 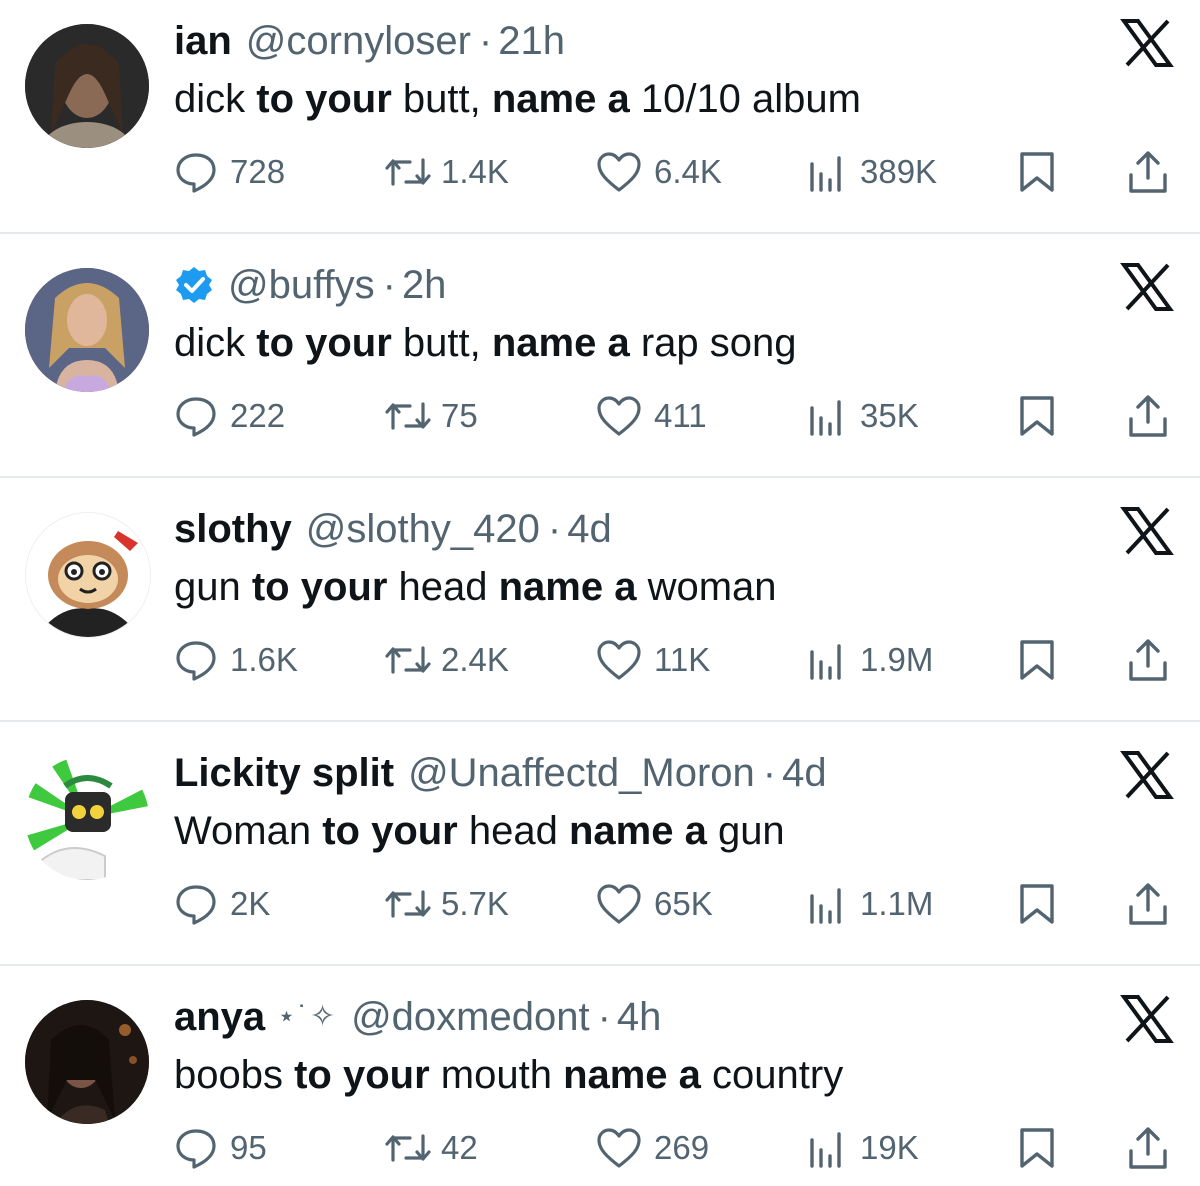 What do you see at coordinates (441, 343) in the screenshot?
I see `text-part: butt,` at bounding box center [441, 343].